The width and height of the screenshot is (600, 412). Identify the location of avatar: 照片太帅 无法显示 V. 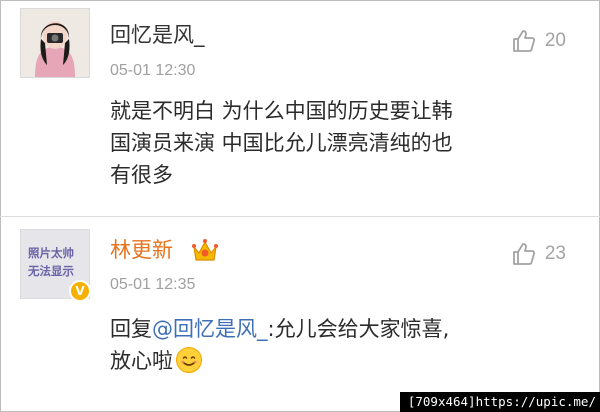
(55, 265).